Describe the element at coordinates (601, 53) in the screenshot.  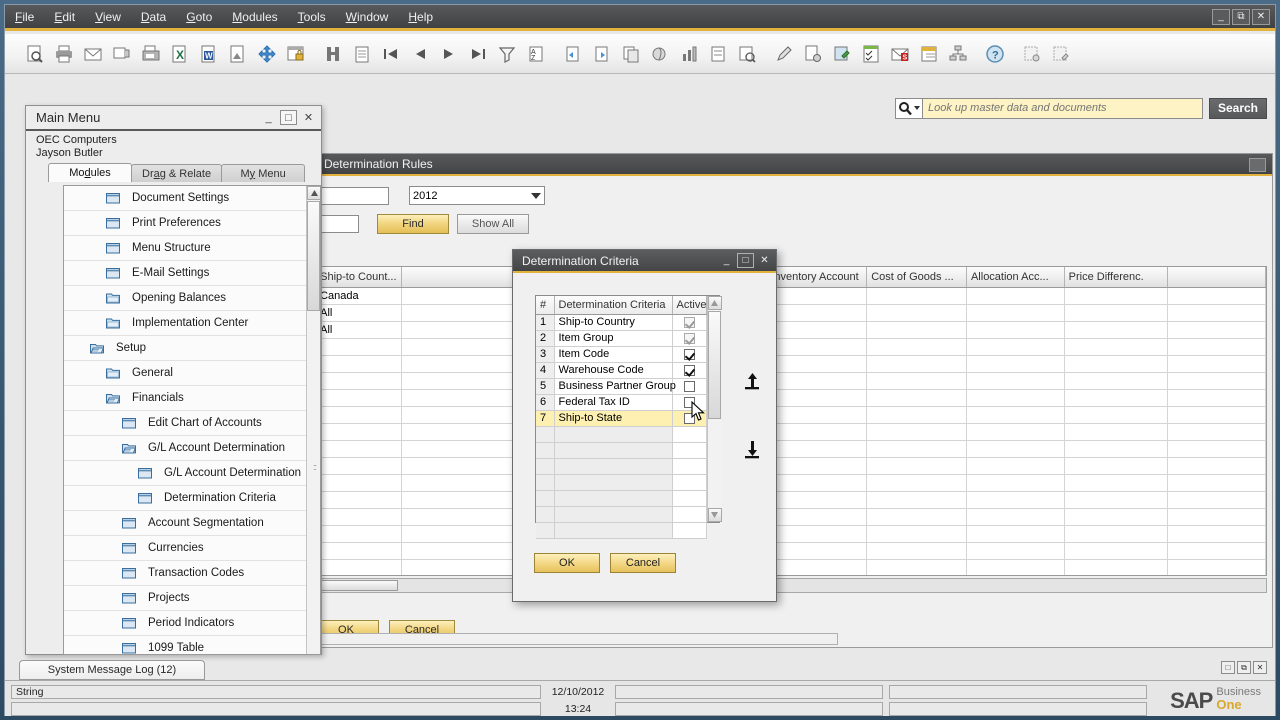
I see `delete-row-icon` at that location.